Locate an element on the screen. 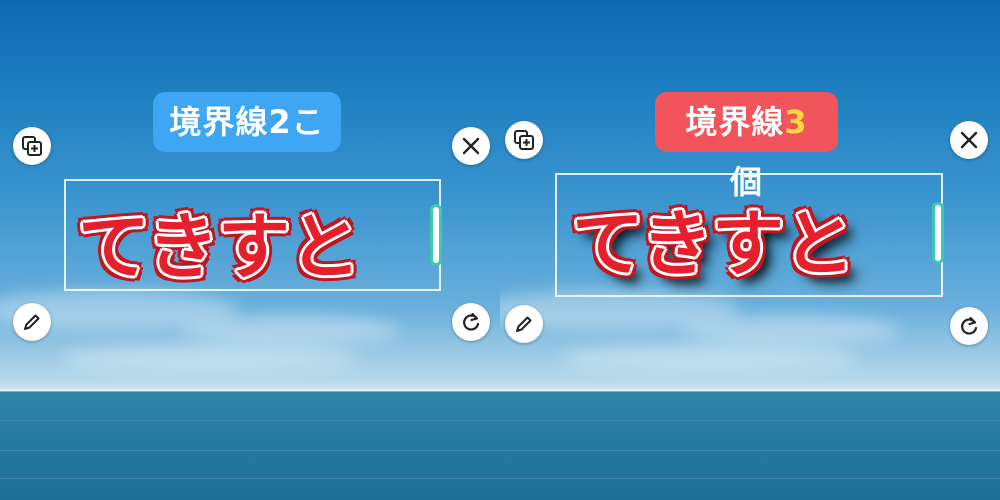 This screenshot has width=1000, height=500. label-two-borders: 境界線2こ is located at coordinates (247, 122).